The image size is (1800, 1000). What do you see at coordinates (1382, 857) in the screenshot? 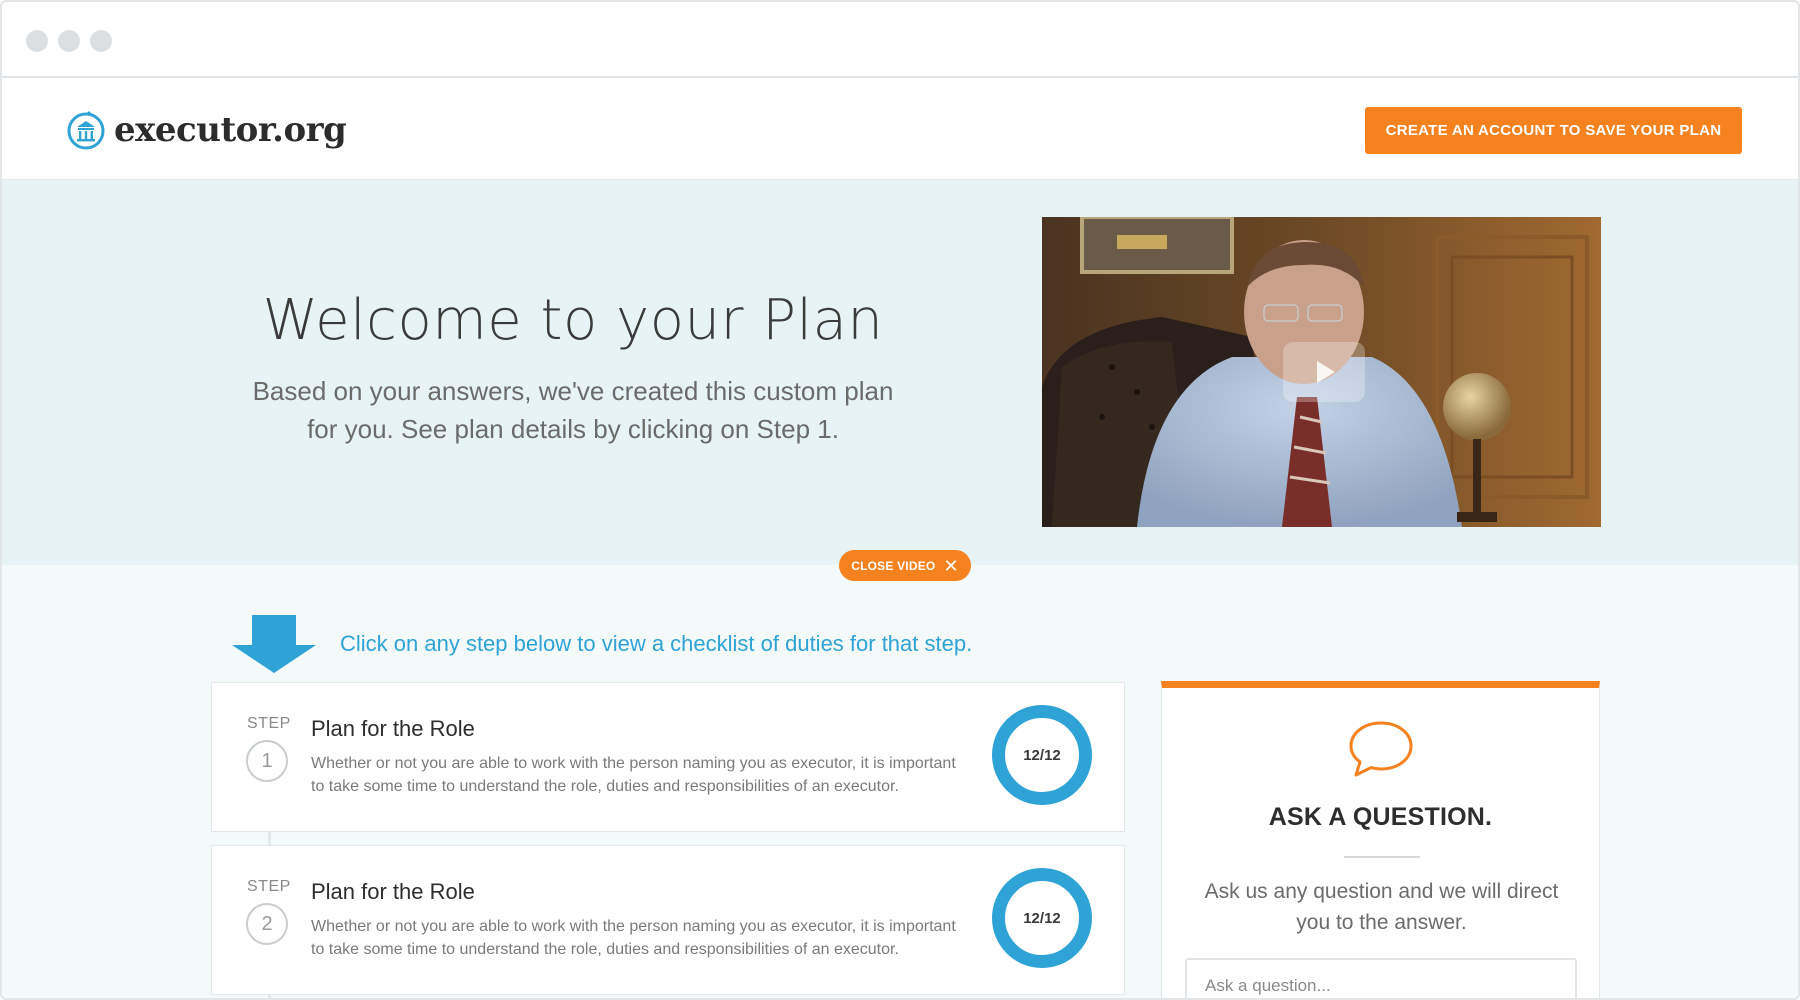
I see `ask-divider` at bounding box center [1382, 857].